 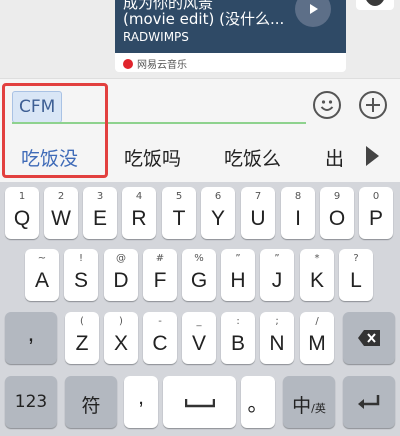 What do you see at coordinates (91, 402) in the screenshot?
I see `symbols-key: 符` at bounding box center [91, 402].